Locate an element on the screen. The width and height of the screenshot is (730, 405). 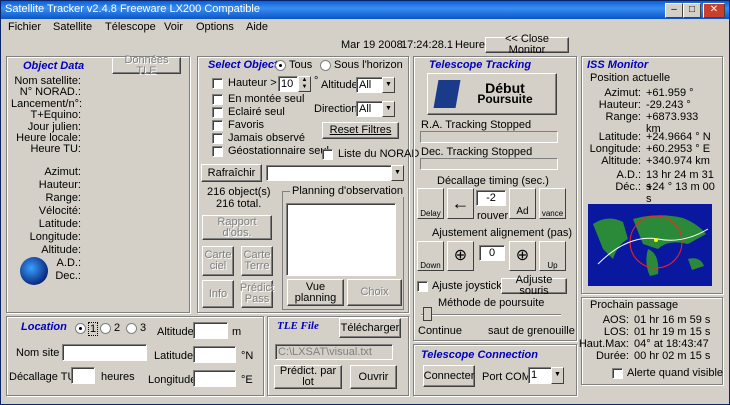
iss-hauteur-label: Hauteur: is located at coordinates (619, 105).